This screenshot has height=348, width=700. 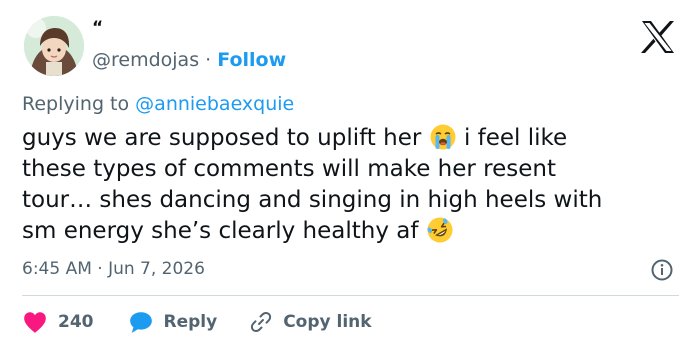 I want to click on tweet-text-segment: guys we are supposed to uplift her, so click(x=222, y=138).